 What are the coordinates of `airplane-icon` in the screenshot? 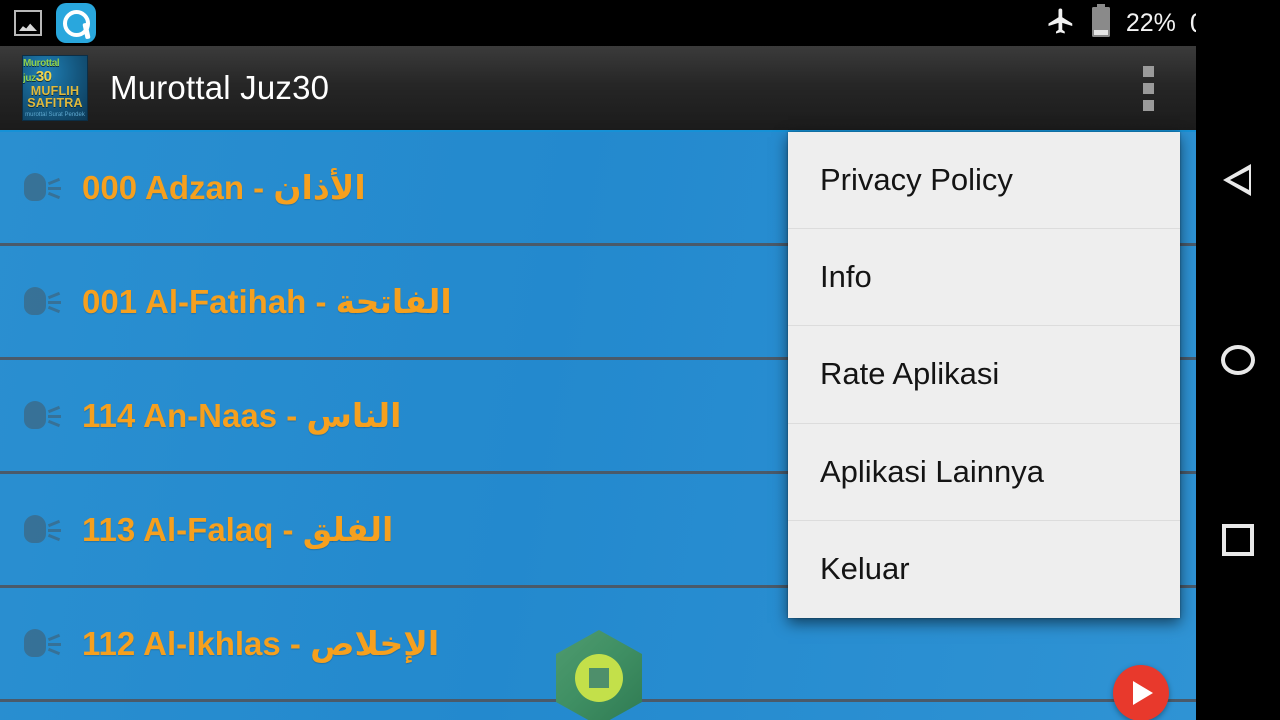 It's located at (1061, 23).